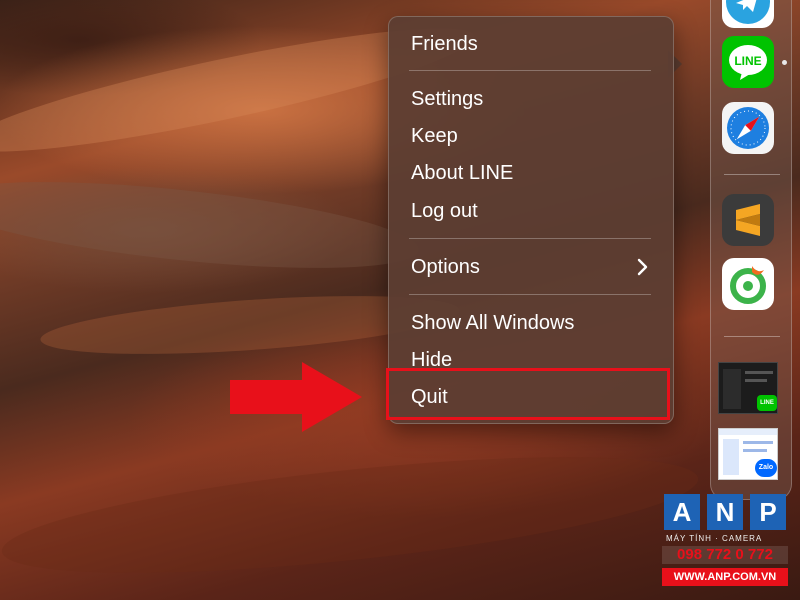 This screenshot has width=800, height=600. What do you see at coordinates (714, 538) in the screenshot?
I see `anp-tagline: MÁY TÍNH · CAMERA` at bounding box center [714, 538].